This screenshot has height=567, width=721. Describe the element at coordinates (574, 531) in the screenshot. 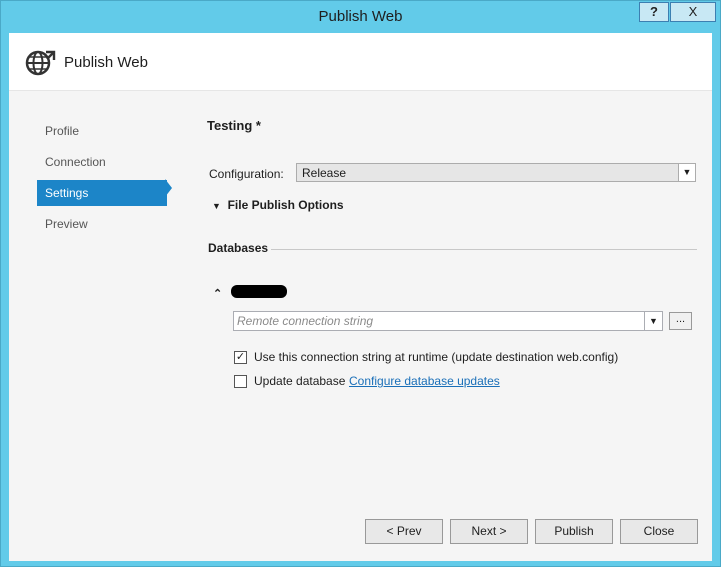

I see `publish-button: Publish` at that location.